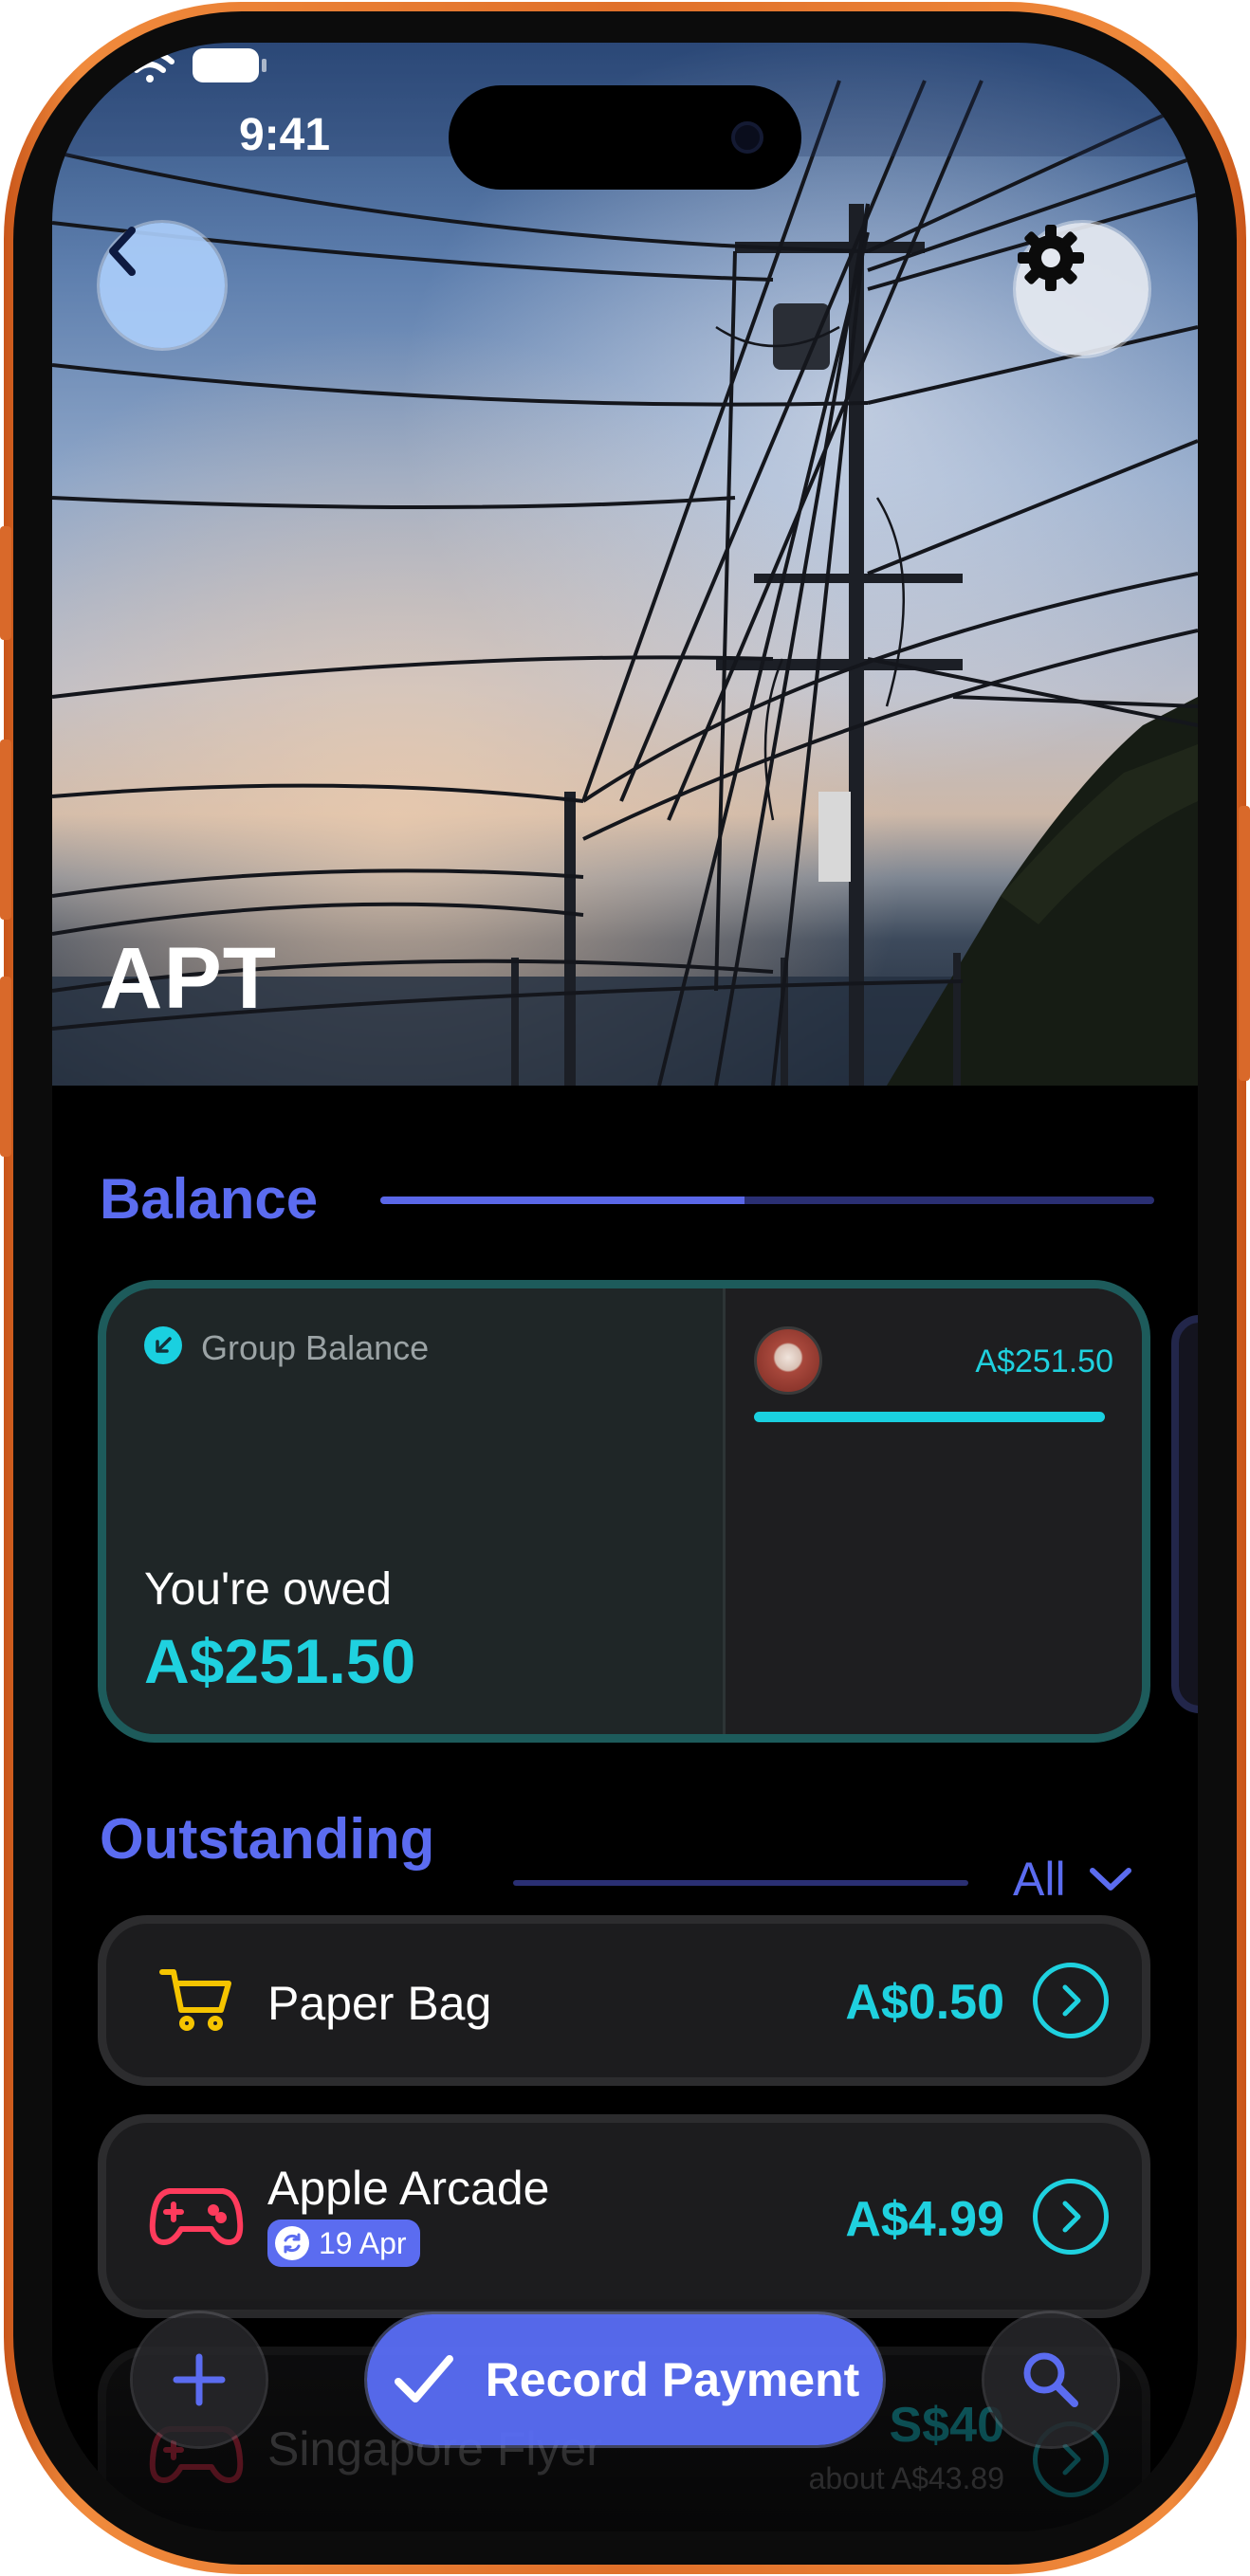 The width and height of the screenshot is (1250, 2576). I want to click on member-balance-bar, so click(929, 1417).